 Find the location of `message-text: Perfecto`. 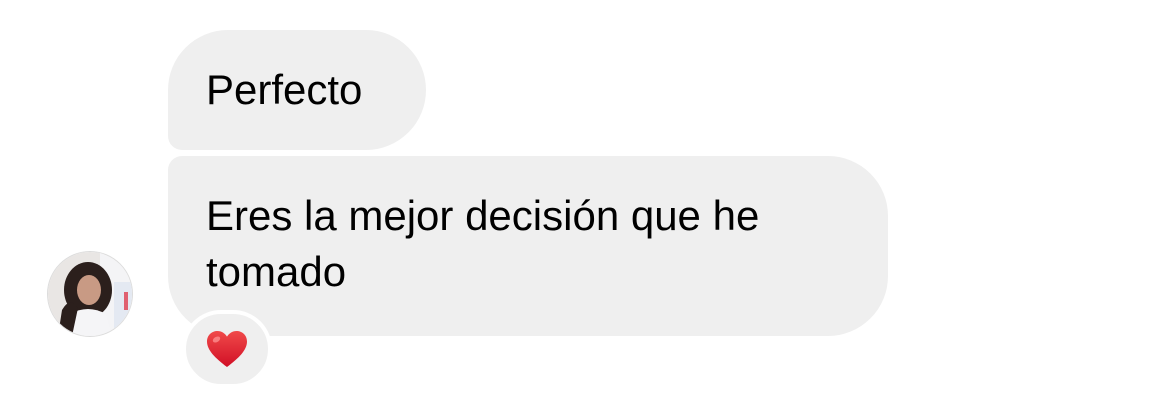

message-text: Perfecto is located at coordinates (284, 89).